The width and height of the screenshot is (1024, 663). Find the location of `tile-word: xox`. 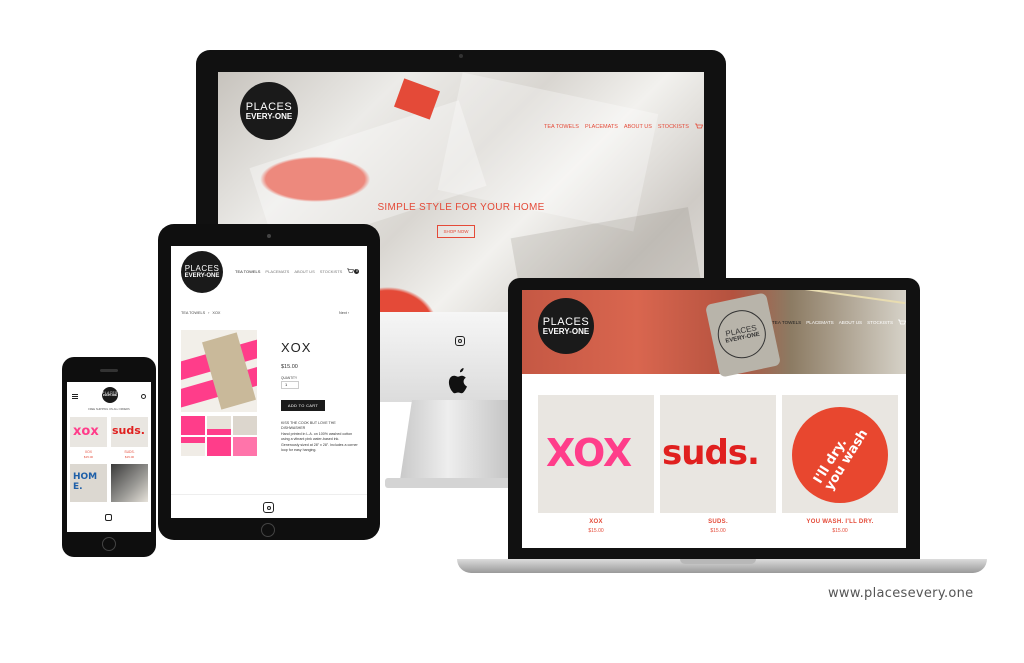

tile-word: xox is located at coordinates (86, 431).